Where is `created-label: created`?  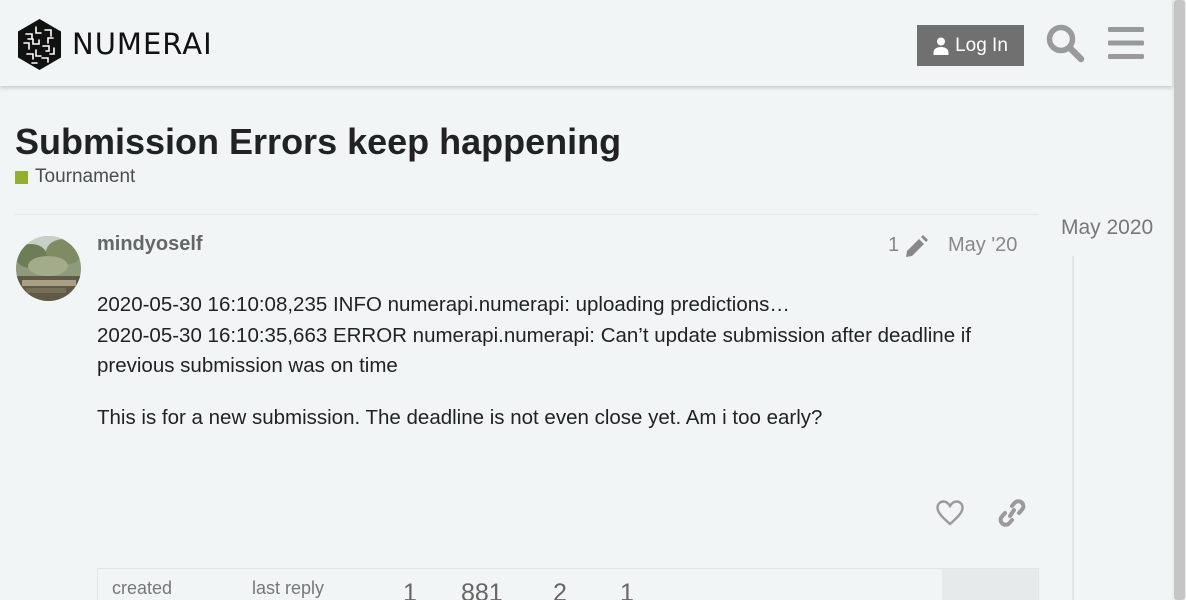 created-label: created is located at coordinates (142, 588).